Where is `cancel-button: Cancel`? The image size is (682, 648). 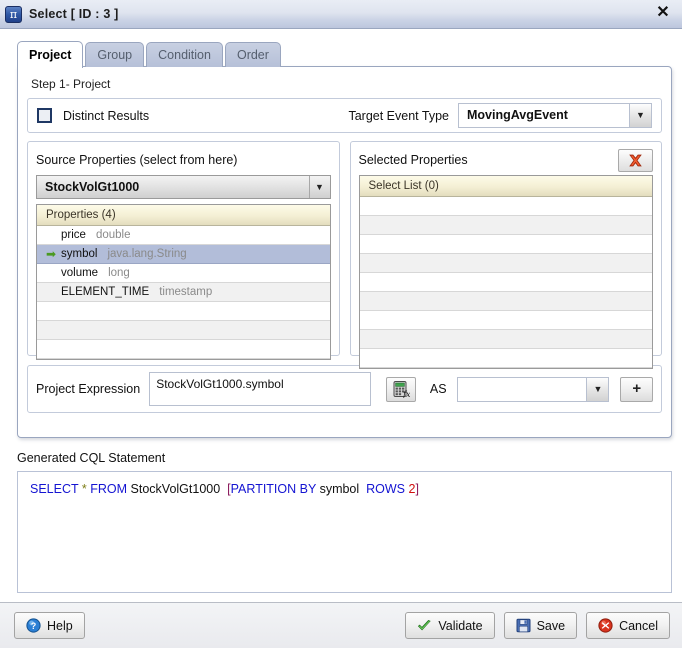
cancel-button: Cancel is located at coordinates (628, 625).